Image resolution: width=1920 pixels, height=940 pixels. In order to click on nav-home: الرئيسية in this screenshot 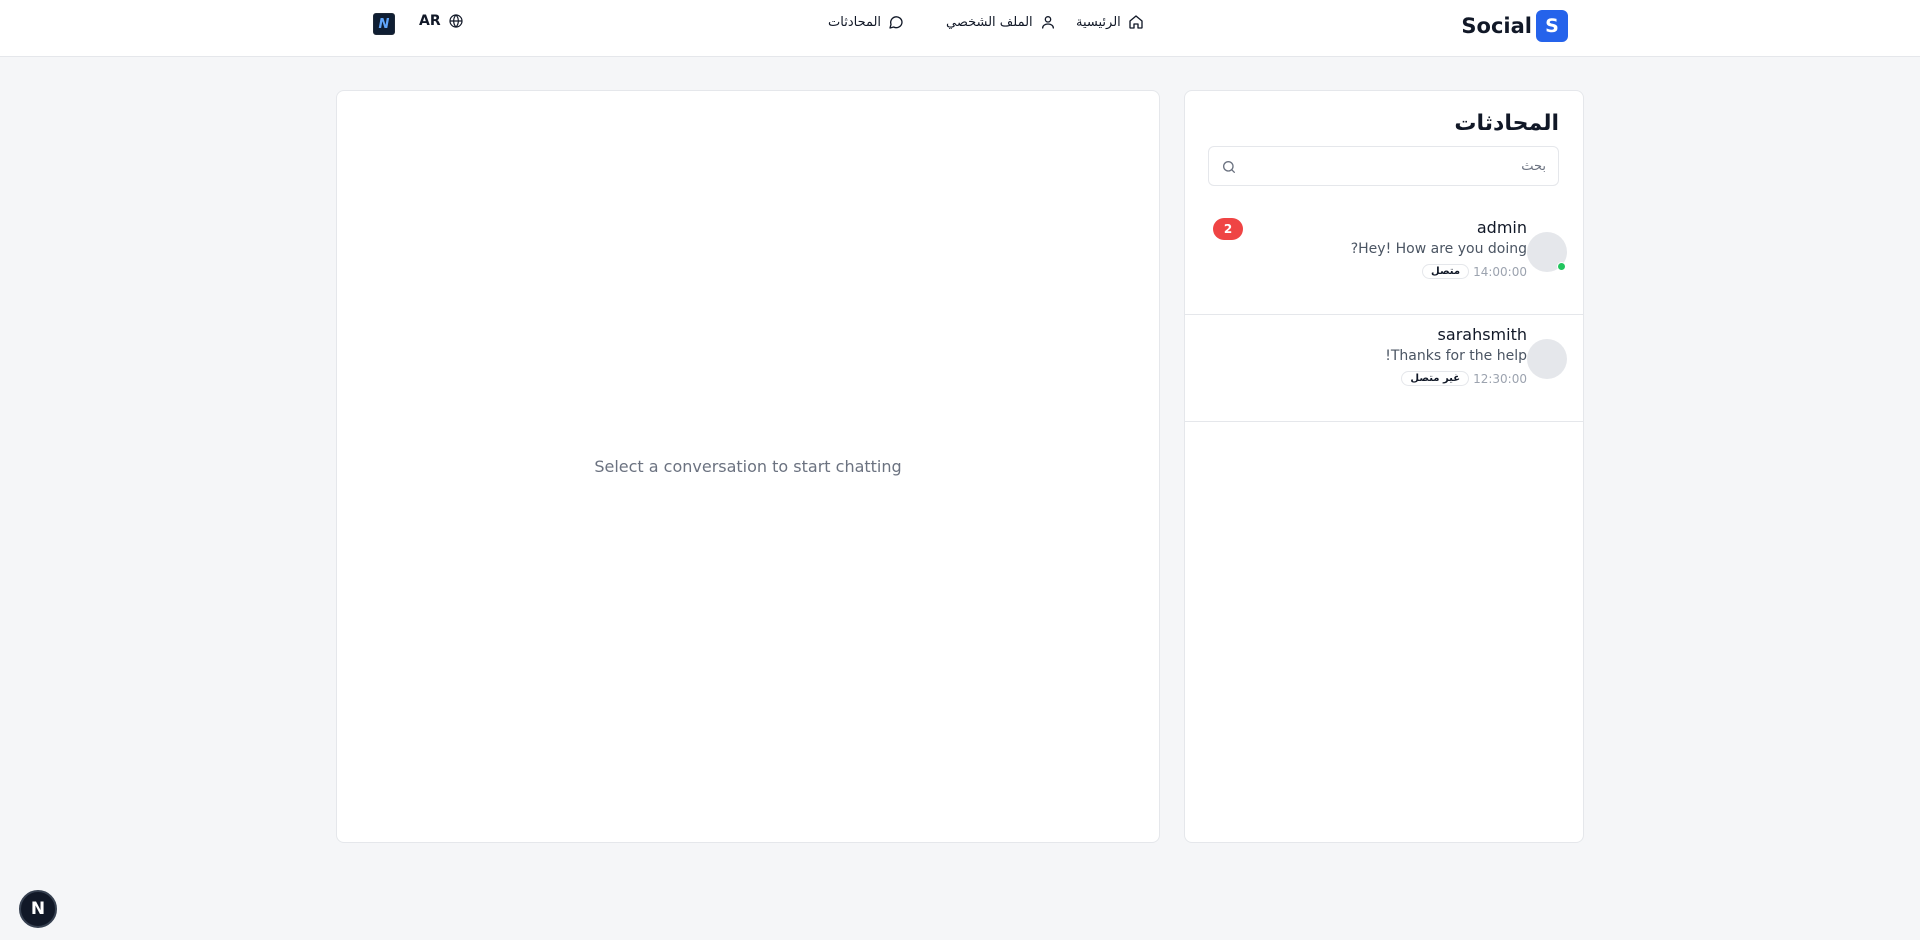, I will do `click(1110, 22)`.